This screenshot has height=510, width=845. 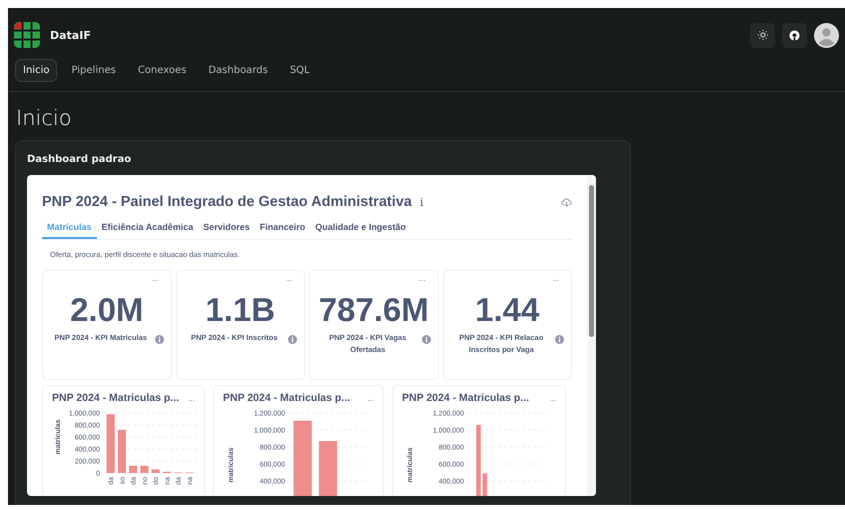 What do you see at coordinates (282, 230) in the screenshot?
I see `dashboard-tab: Financeiro` at bounding box center [282, 230].